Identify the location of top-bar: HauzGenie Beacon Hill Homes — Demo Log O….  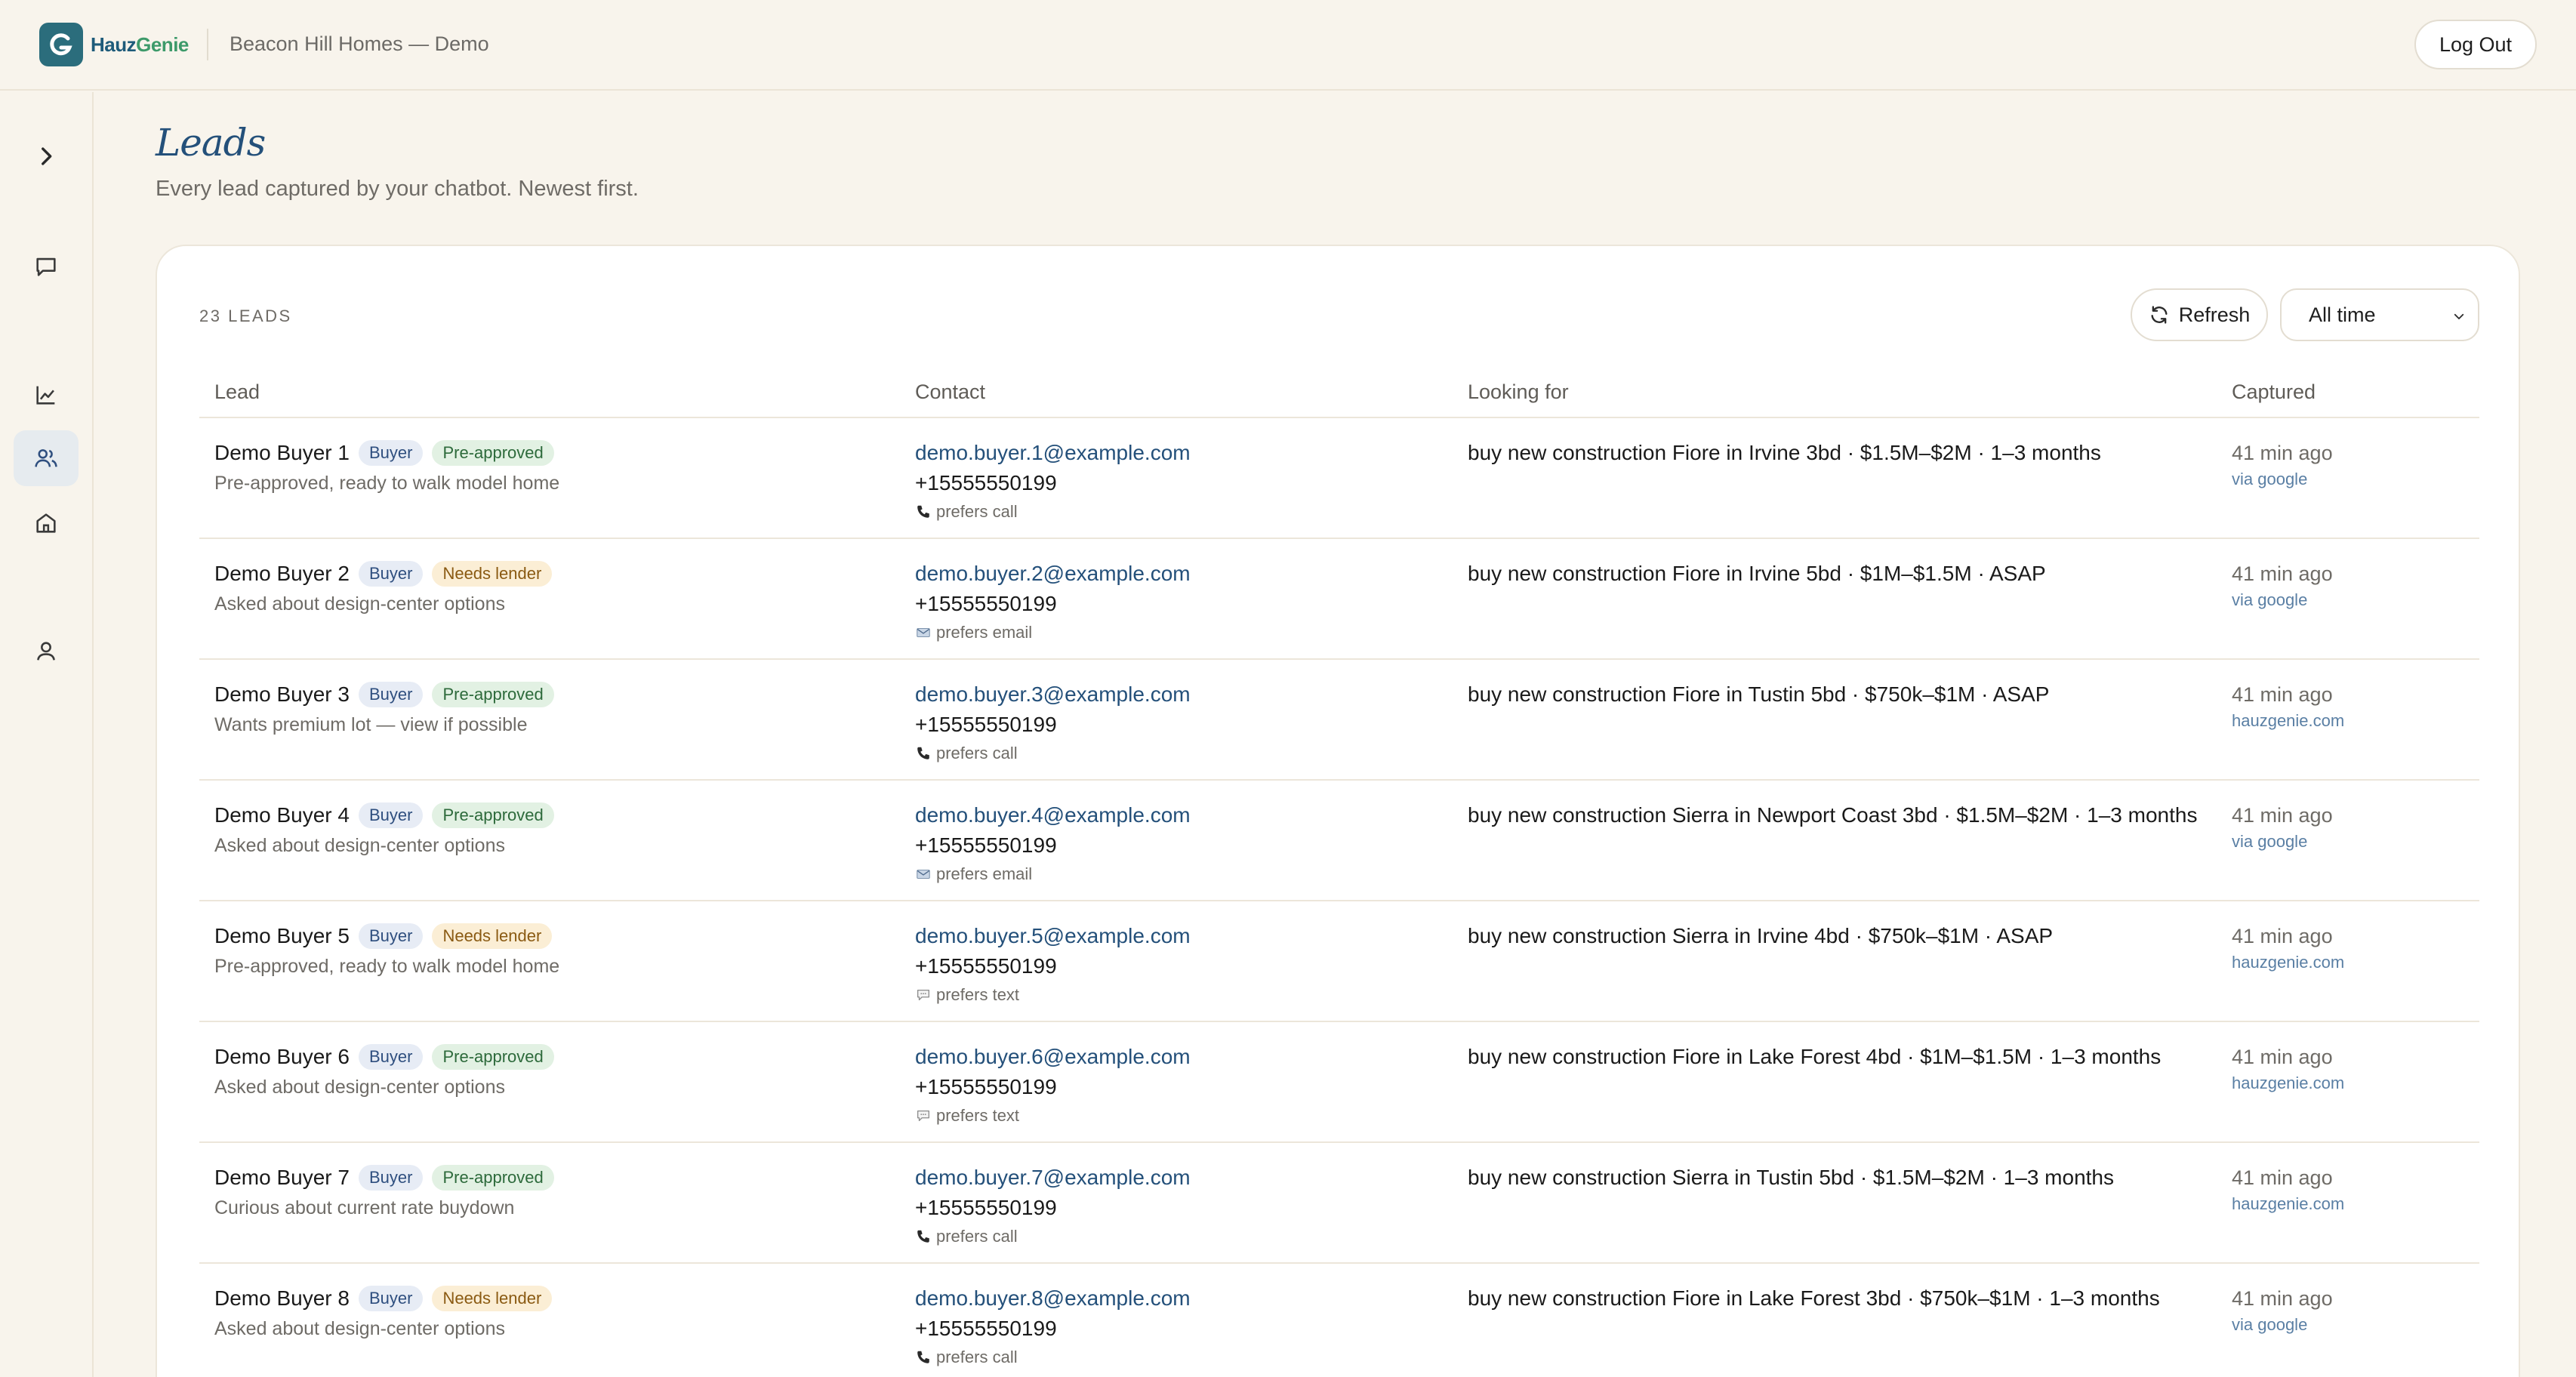
(1288, 45).